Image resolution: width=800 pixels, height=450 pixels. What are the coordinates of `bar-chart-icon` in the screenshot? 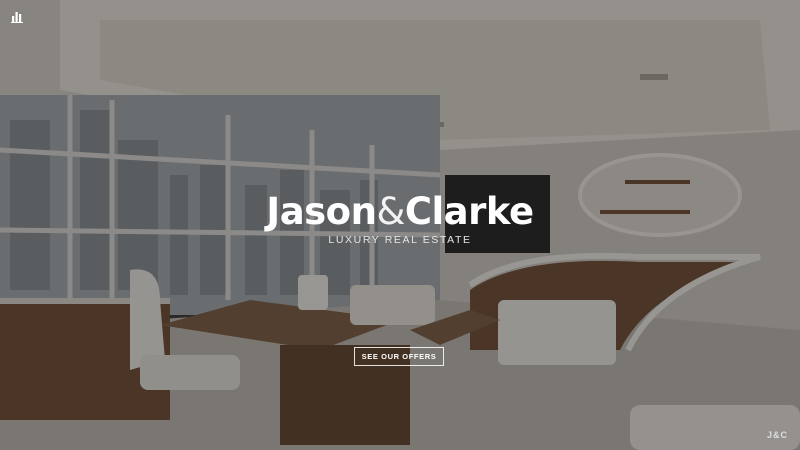 It's located at (17, 16).